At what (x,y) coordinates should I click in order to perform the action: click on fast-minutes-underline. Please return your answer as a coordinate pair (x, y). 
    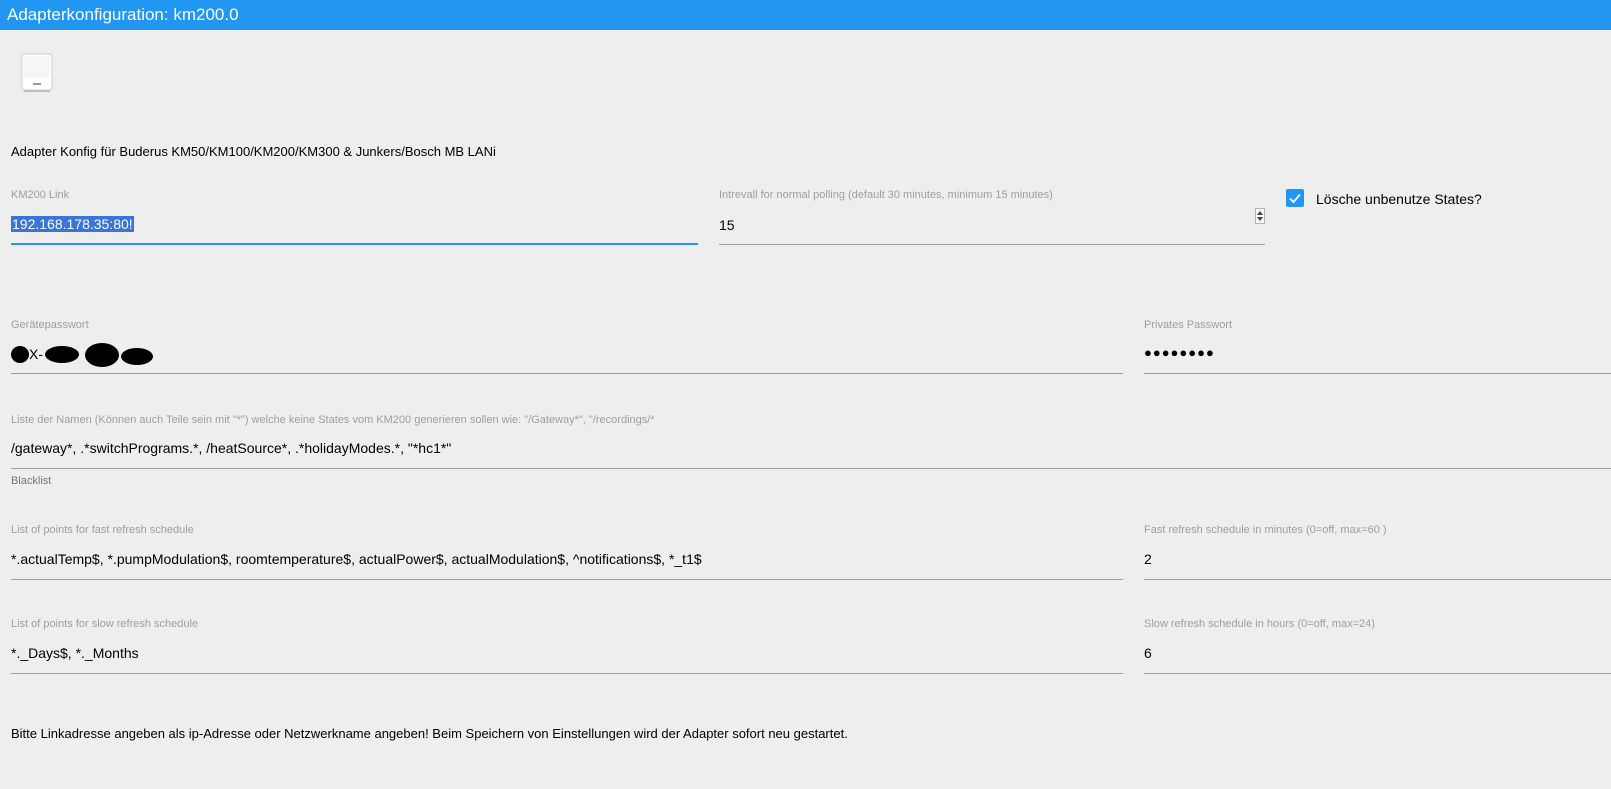
    Looking at the image, I should click on (1377, 579).